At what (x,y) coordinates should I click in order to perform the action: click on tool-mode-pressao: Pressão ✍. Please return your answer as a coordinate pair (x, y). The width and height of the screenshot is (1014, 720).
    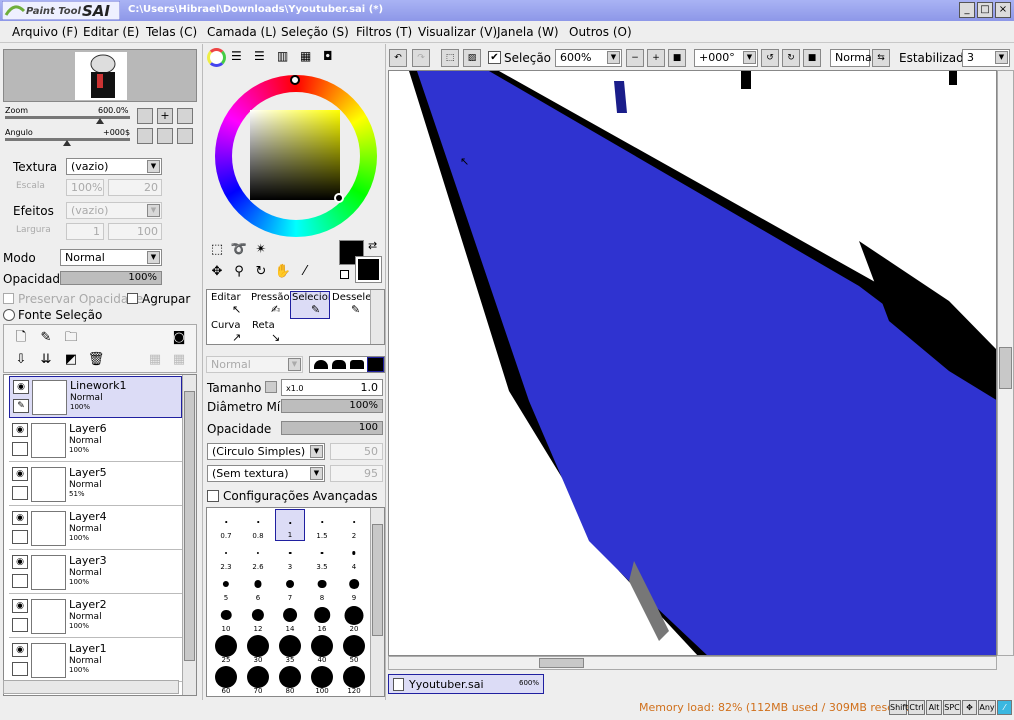
    Looking at the image, I should click on (269, 305).